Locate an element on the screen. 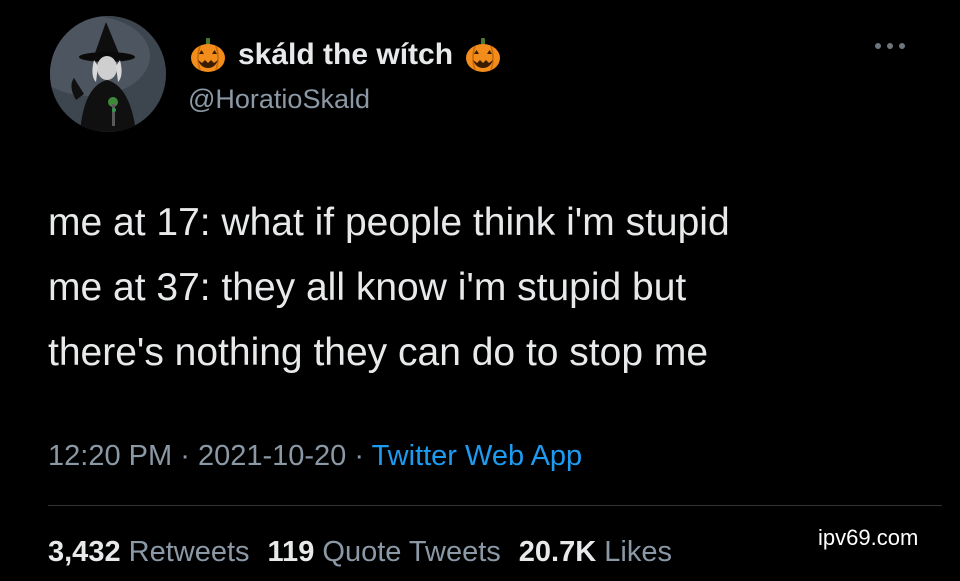  likes-count: 20.7K is located at coordinates (557, 552).